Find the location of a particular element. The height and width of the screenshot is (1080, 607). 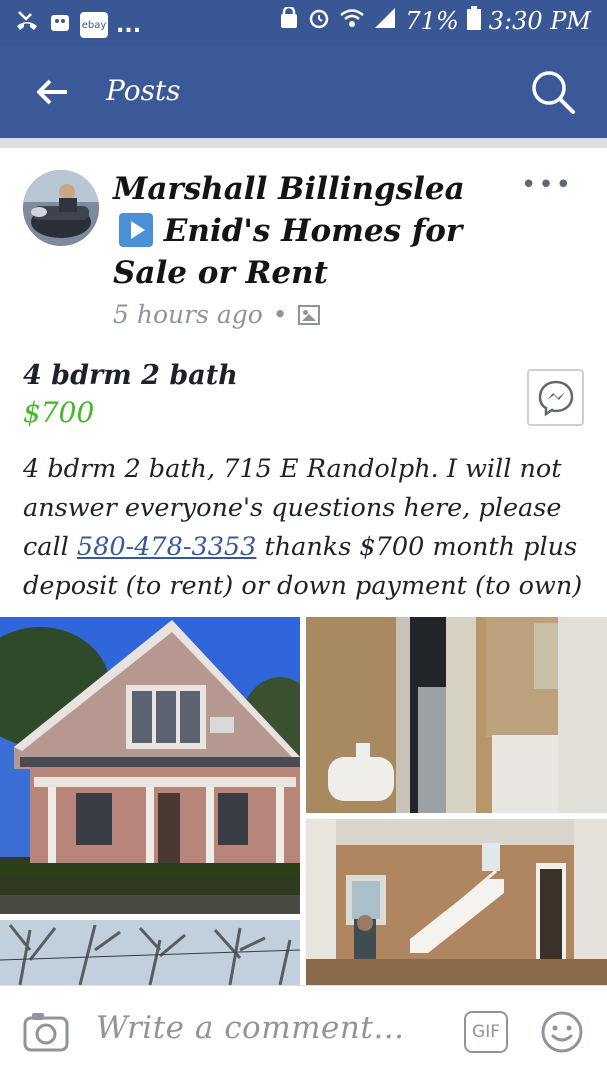

camera-icon is located at coordinates (46, 1032).